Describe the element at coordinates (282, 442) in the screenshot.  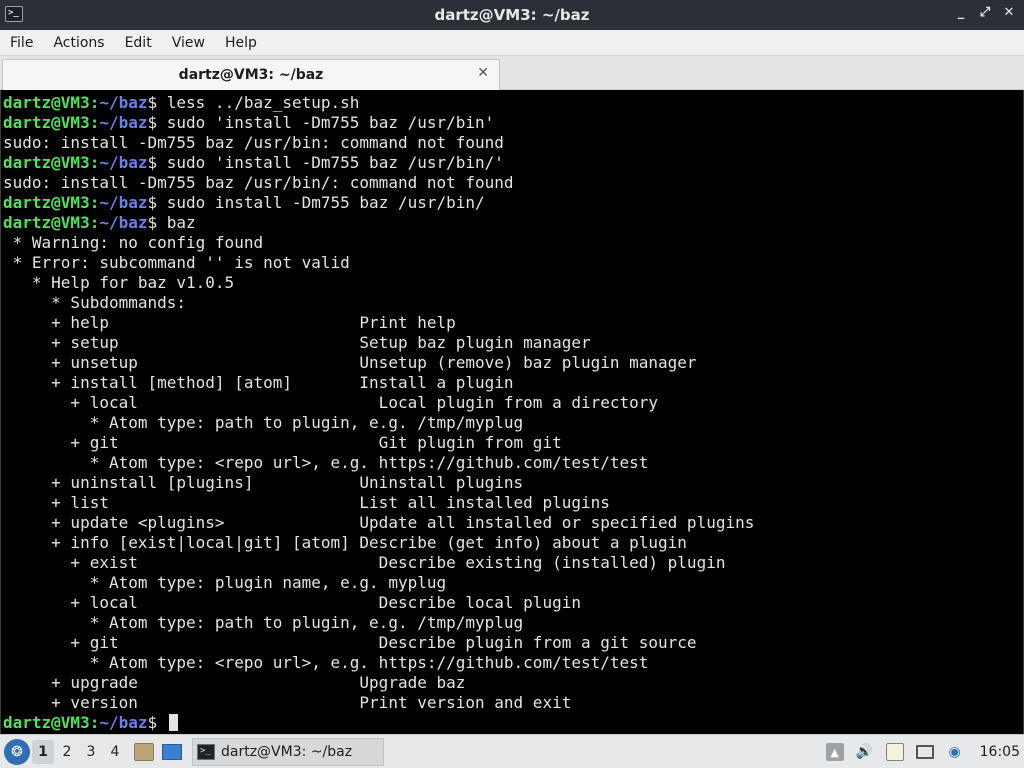
I see `terminal-output-line: + git Git plugin from git` at that location.